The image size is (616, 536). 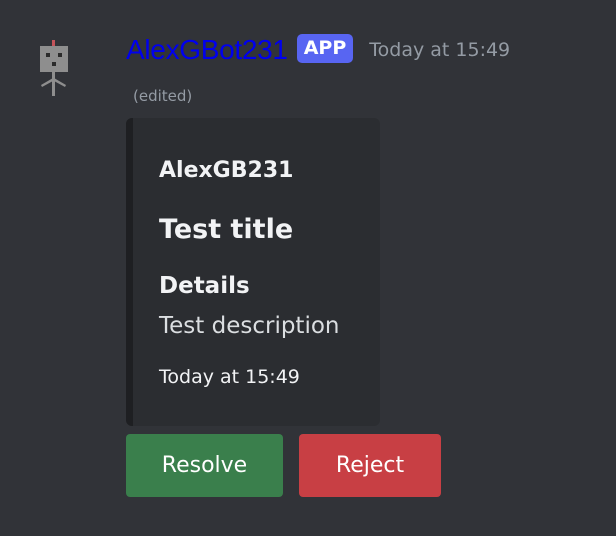 I want to click on message-header: AlexGBot231 APP Today at 15:49, so click(x=318, y=50).